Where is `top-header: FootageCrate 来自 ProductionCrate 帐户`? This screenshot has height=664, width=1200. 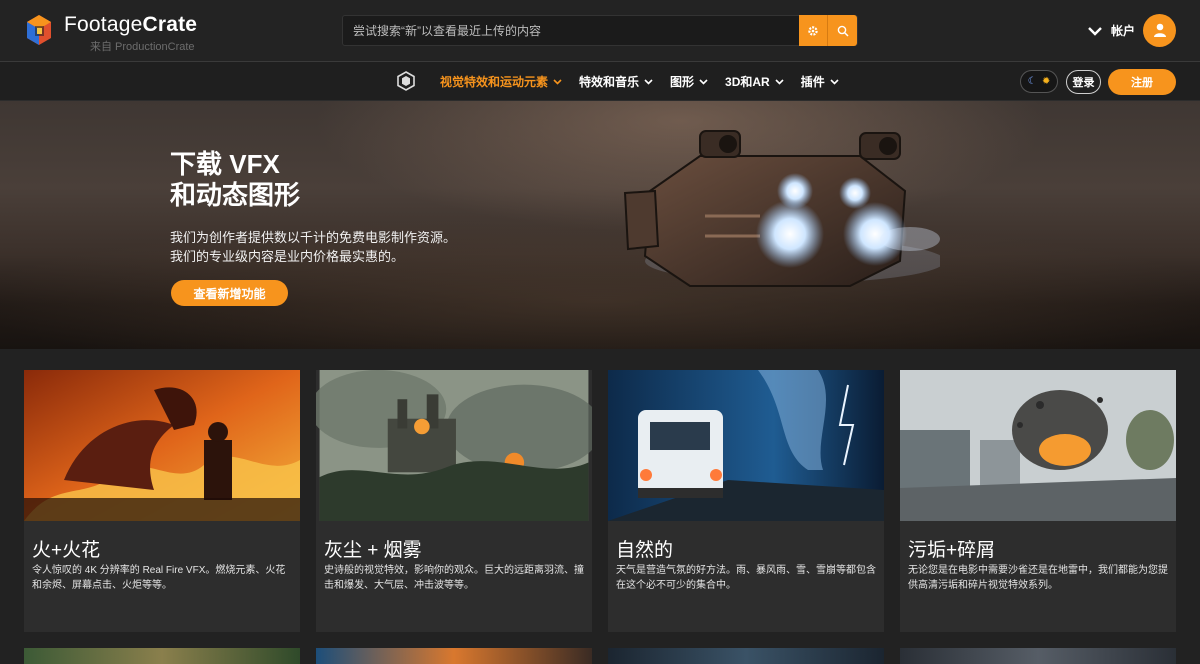
top-header: FootageCrate 来自 ProductionCrate 帐户 is located at coordinates (600, 31).